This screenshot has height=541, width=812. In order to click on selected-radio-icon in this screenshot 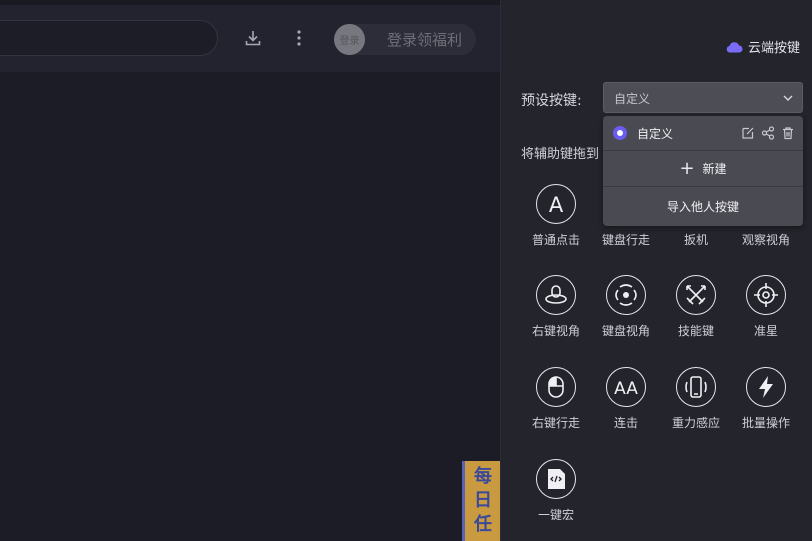, I will do `click(620, 133)`.